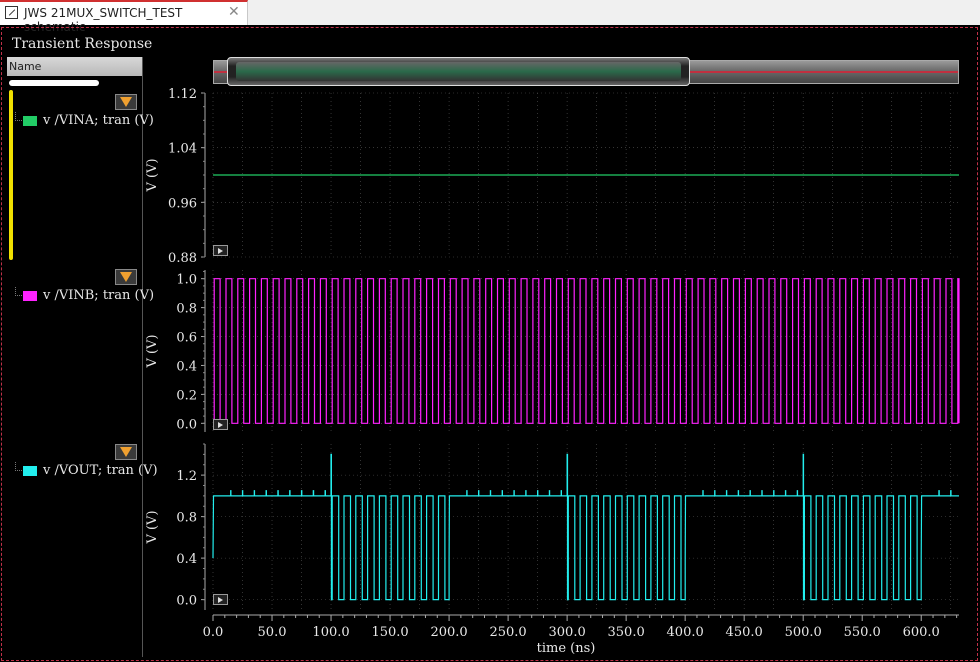  What do you see at coordinates (186, 280) in the screenshot?
I see `y-tick-label: 1.0` at bounding box center [186, 280].